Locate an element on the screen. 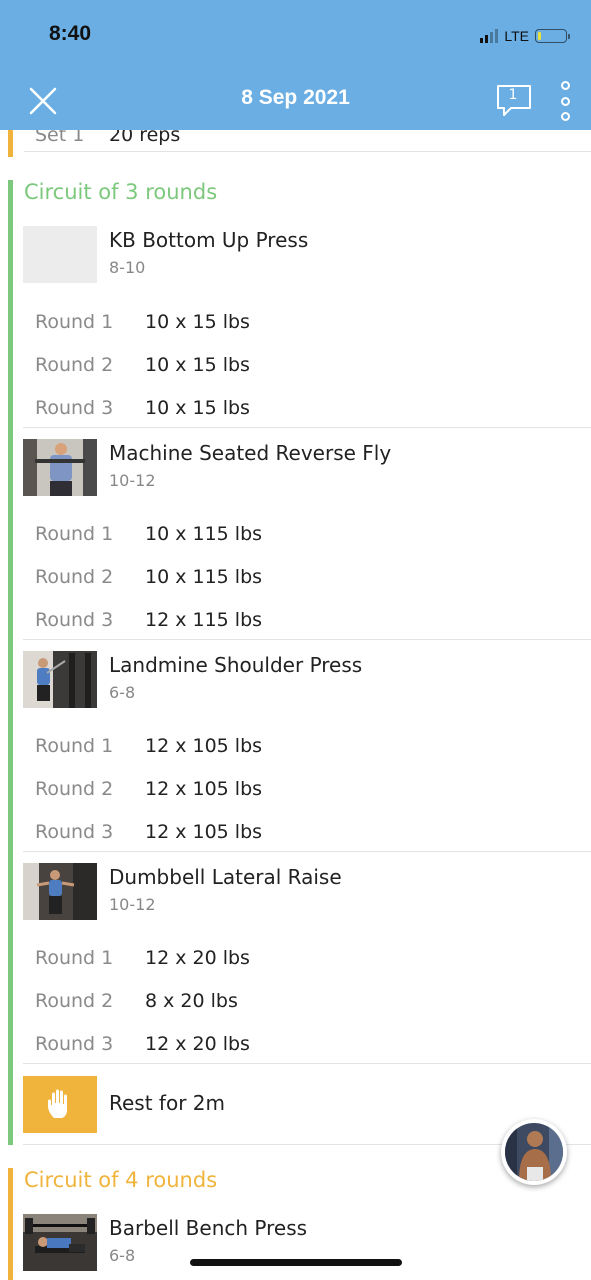  signal-icon is located at coordinates (489, 36).